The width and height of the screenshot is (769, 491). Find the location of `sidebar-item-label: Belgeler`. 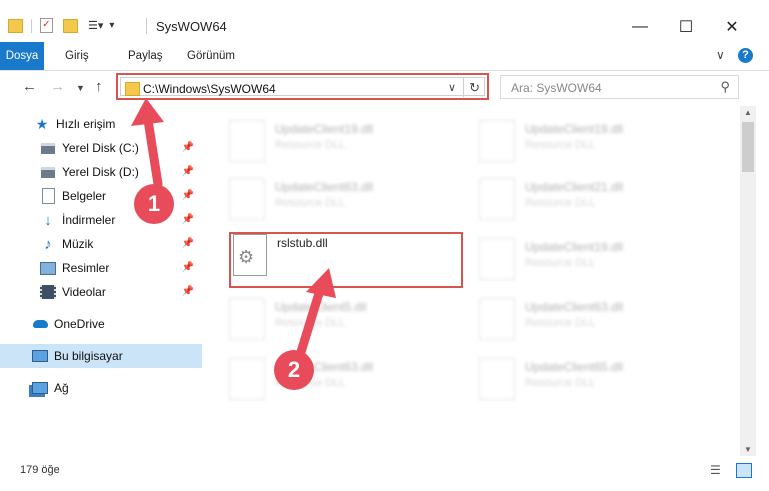

sidebar-item-label: Belgeler is located at coordinates (84, 196).